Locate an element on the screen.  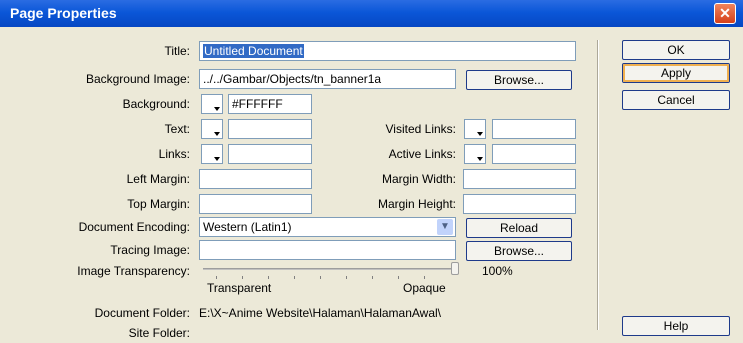
document-folder-value: E:\X~Anime Website\Halaman\HalamanAwal\ is located at coordinates (320, 313).